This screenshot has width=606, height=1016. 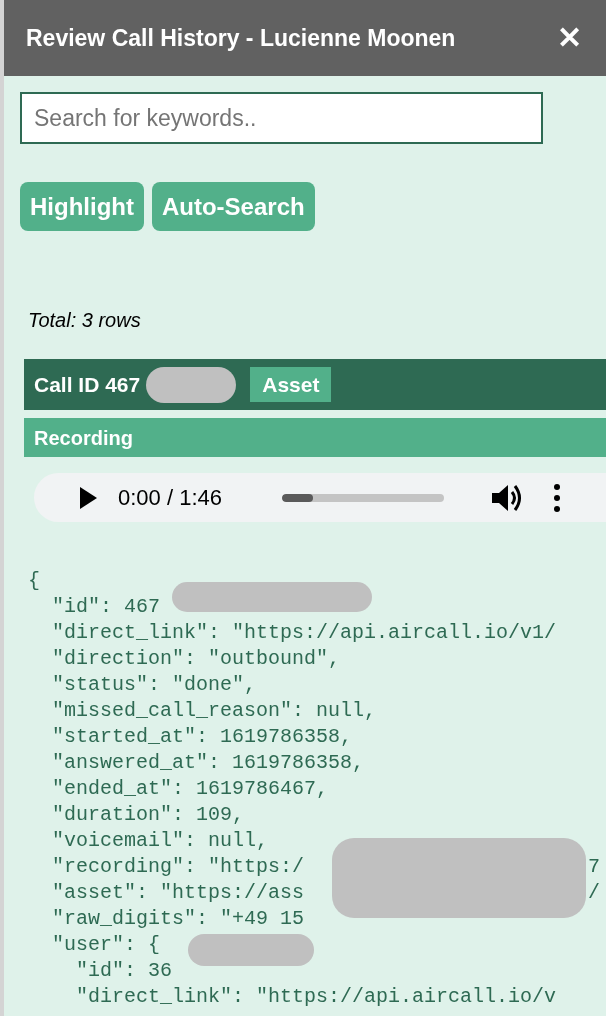 What do you see at coordinates (106, 607) in the screenshot?
I see `code-line: "id": 467` at bounding box center [106, 607].